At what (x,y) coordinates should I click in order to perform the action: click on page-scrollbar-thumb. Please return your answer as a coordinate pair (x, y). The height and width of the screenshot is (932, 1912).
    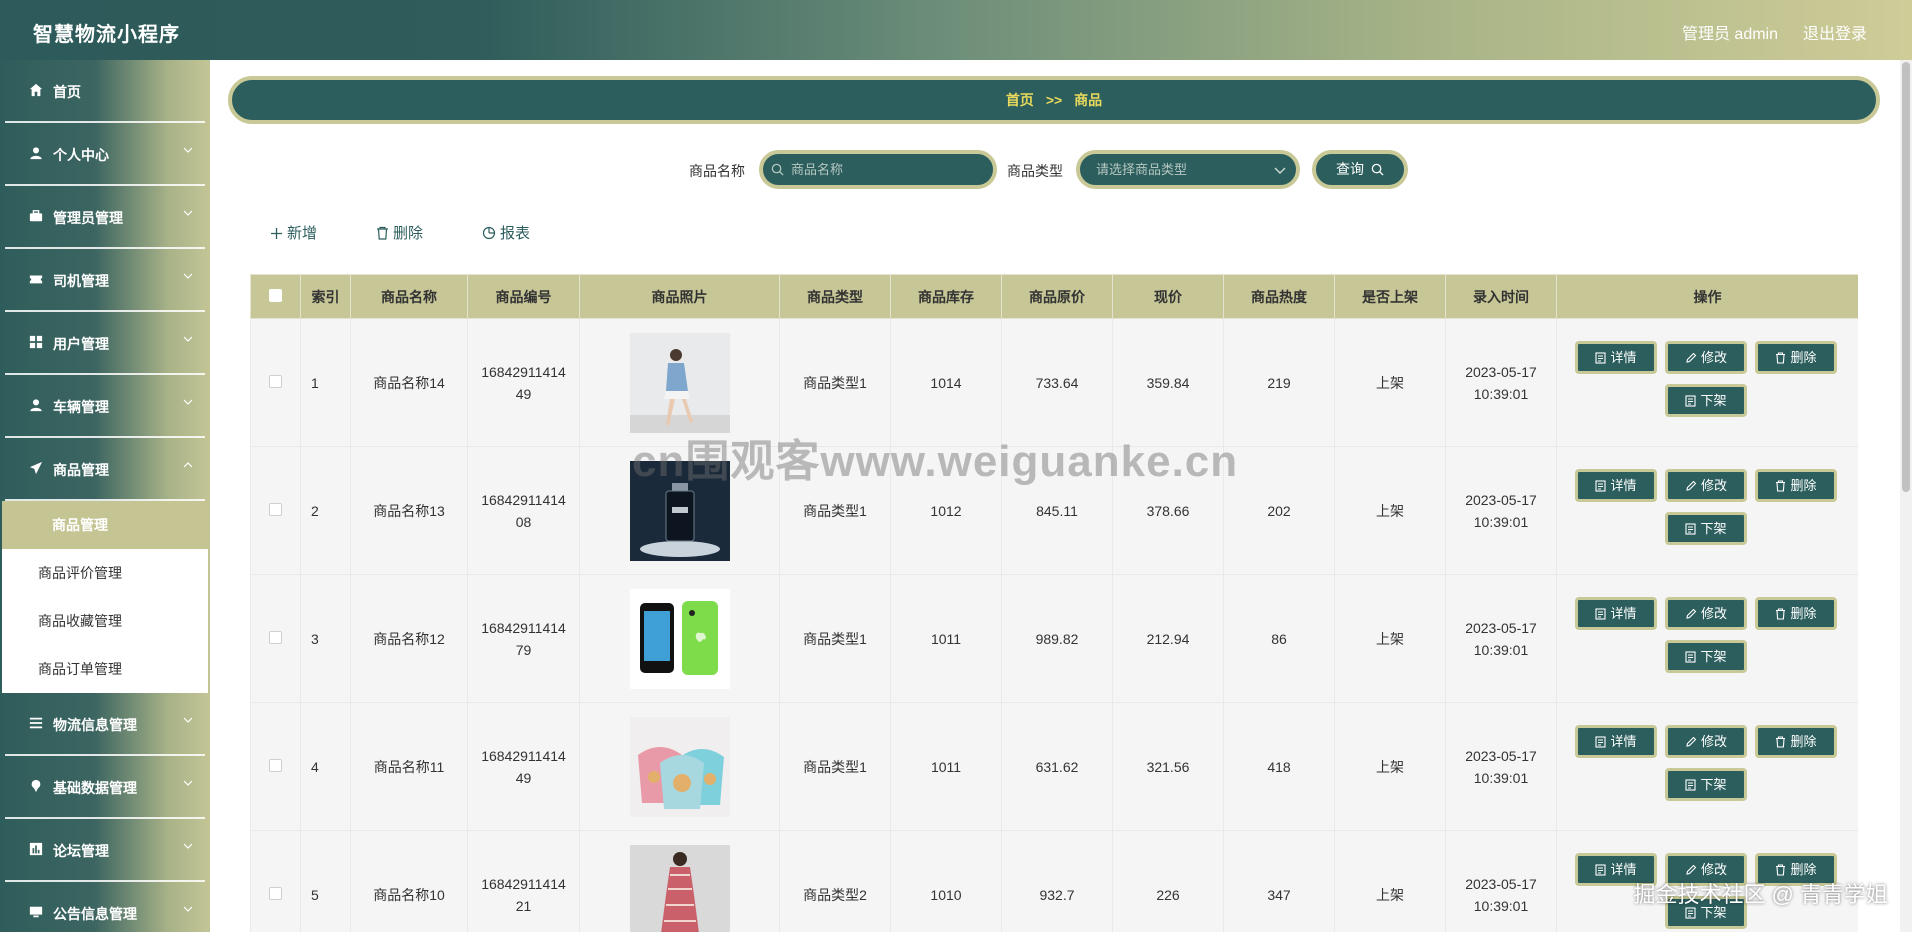
    Looking at the image, I should click on (1906, 277).